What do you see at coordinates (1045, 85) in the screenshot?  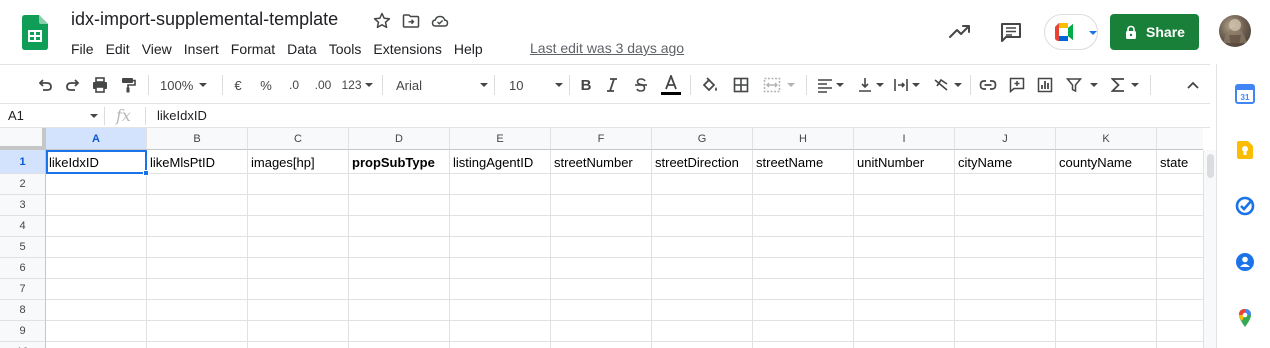 I see `insert-chart-button` at bounding box center [1045, 85].